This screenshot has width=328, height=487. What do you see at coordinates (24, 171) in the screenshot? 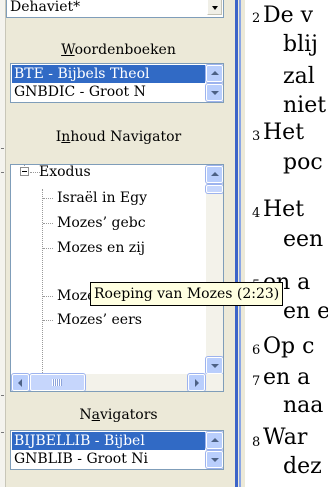
I see `collapse-icon` at bounding box center [24, 171].